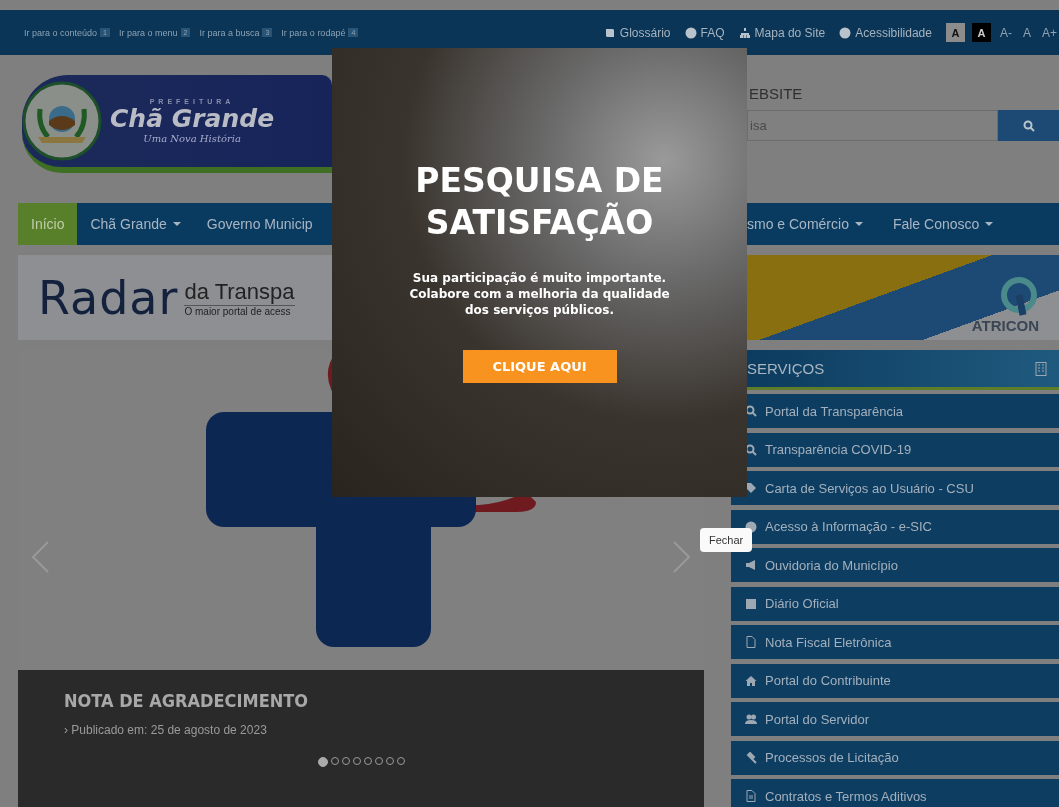 Image resolution: width=1059 pixels, height=807 pixels. I want to click on top-link: FAQ, so click(704, 32).